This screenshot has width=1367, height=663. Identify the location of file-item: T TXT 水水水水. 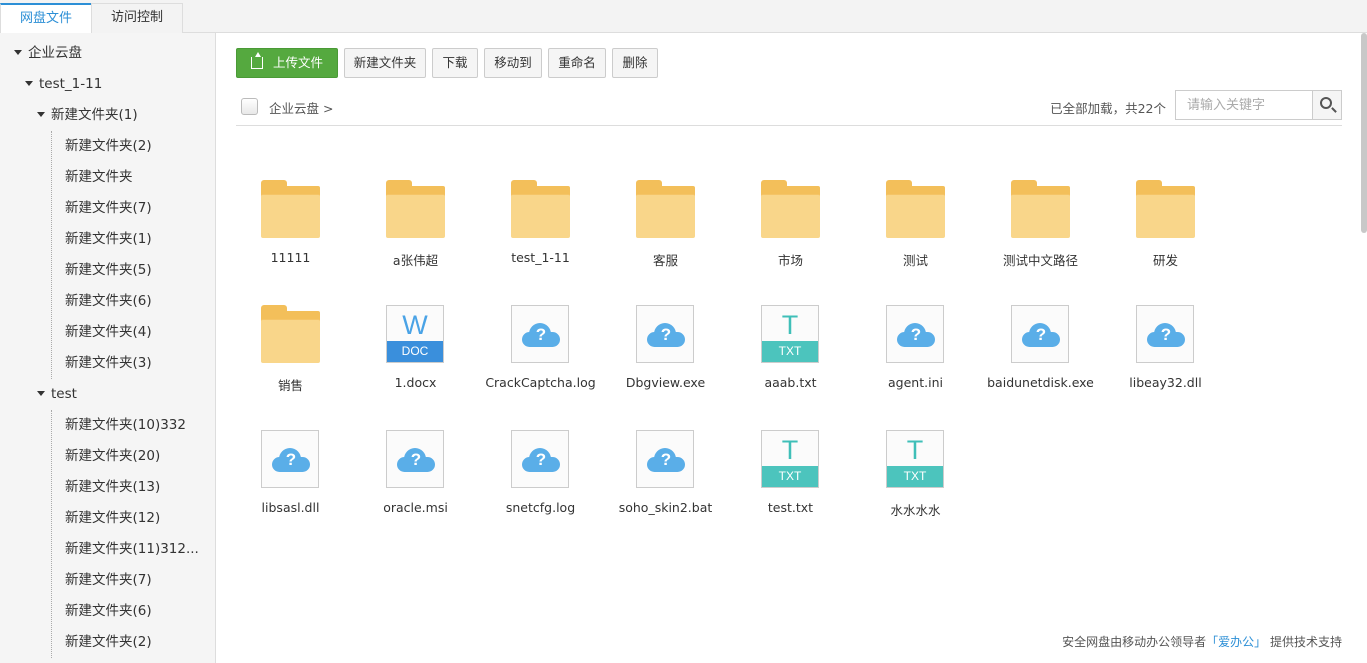
(915, 472).